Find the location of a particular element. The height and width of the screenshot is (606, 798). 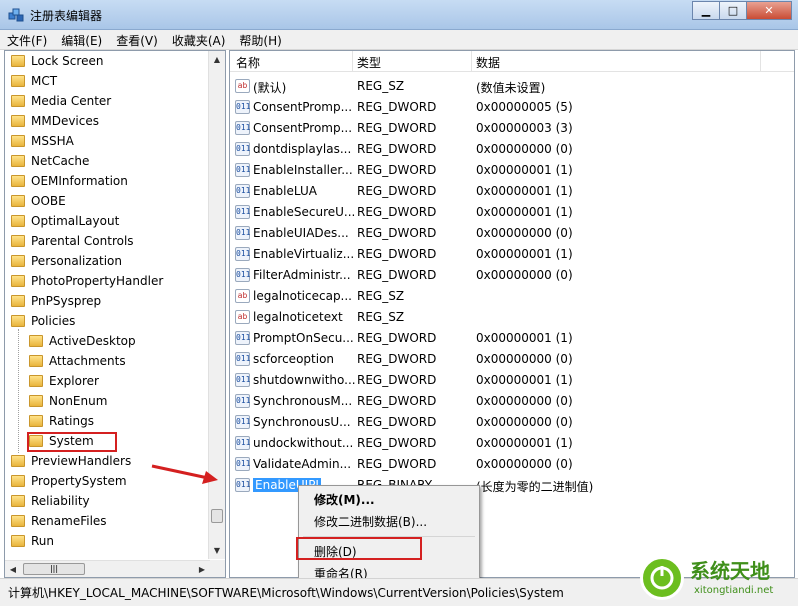

menu-item: 收藏夹(A) is located at coordinates (199, 39).